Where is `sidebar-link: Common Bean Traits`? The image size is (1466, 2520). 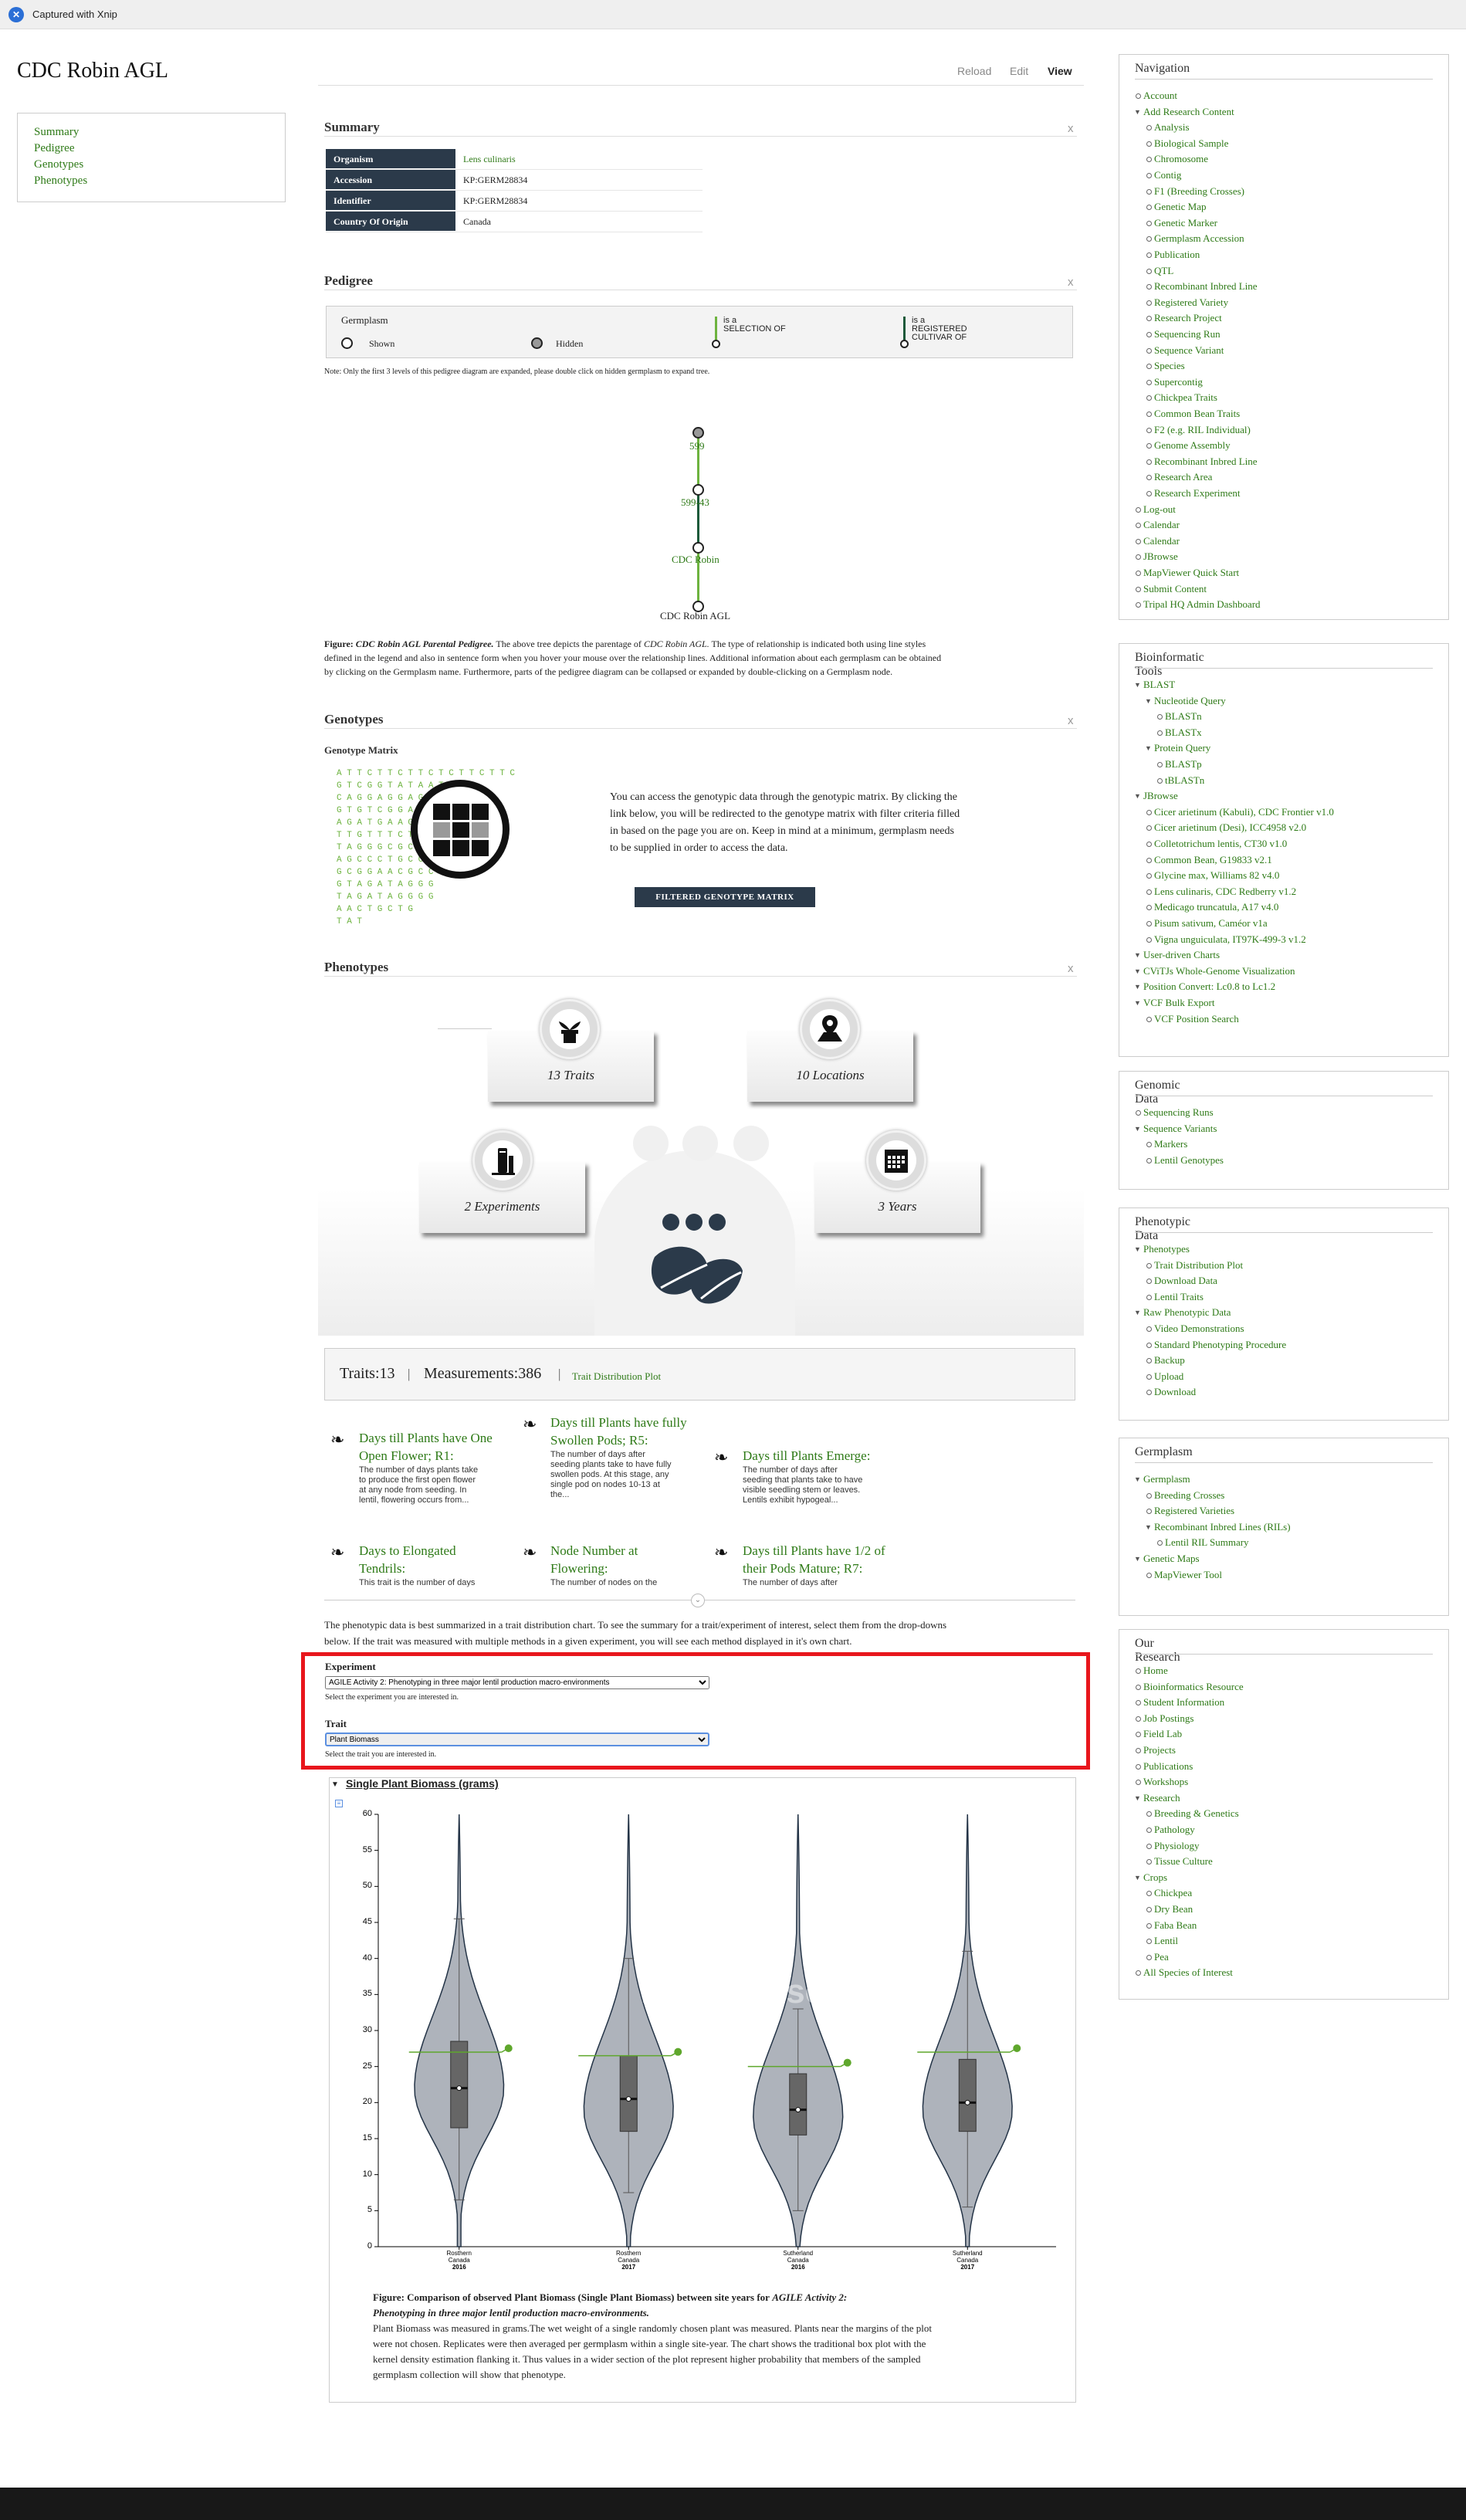 sidebar-link: Common Bean Traits is located at coordinates (1197, 414).